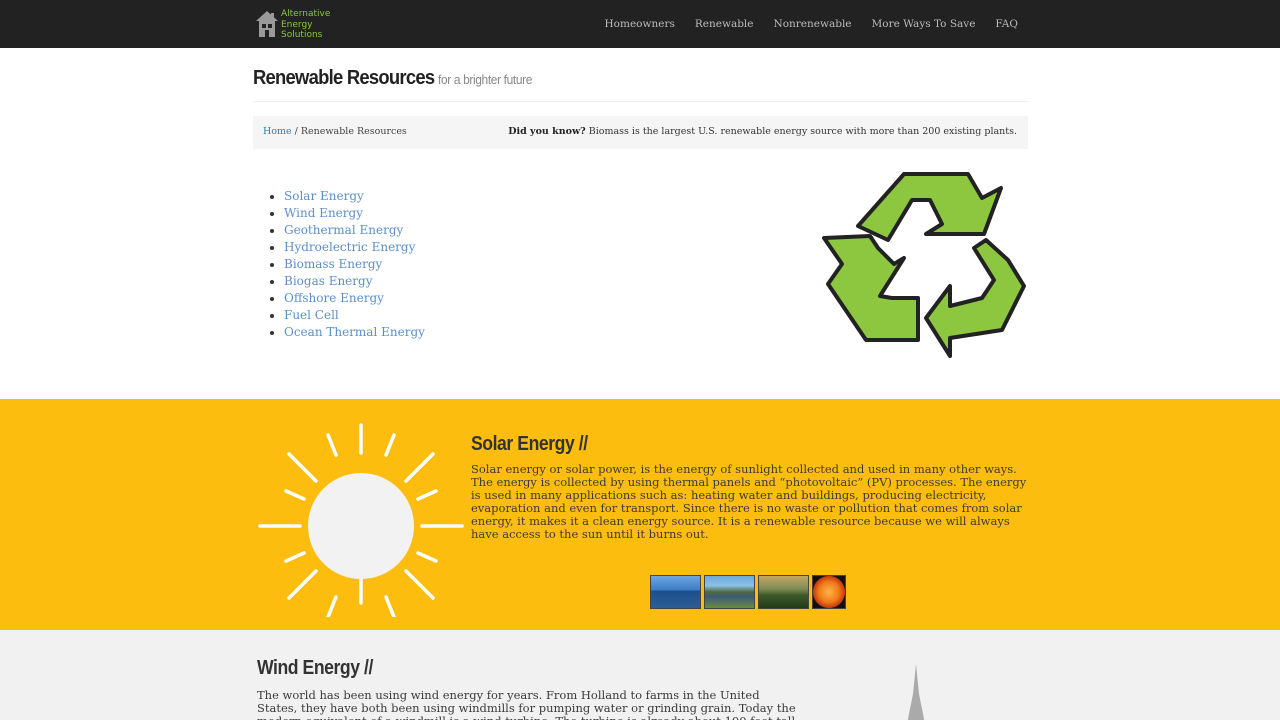 The width and height of the screenshot is (1280, 720). Describe the element at coordinates (349, 247) in the screenshot. I see `link-hydroelectric-energy: Hydroelectric Energy` at that location.